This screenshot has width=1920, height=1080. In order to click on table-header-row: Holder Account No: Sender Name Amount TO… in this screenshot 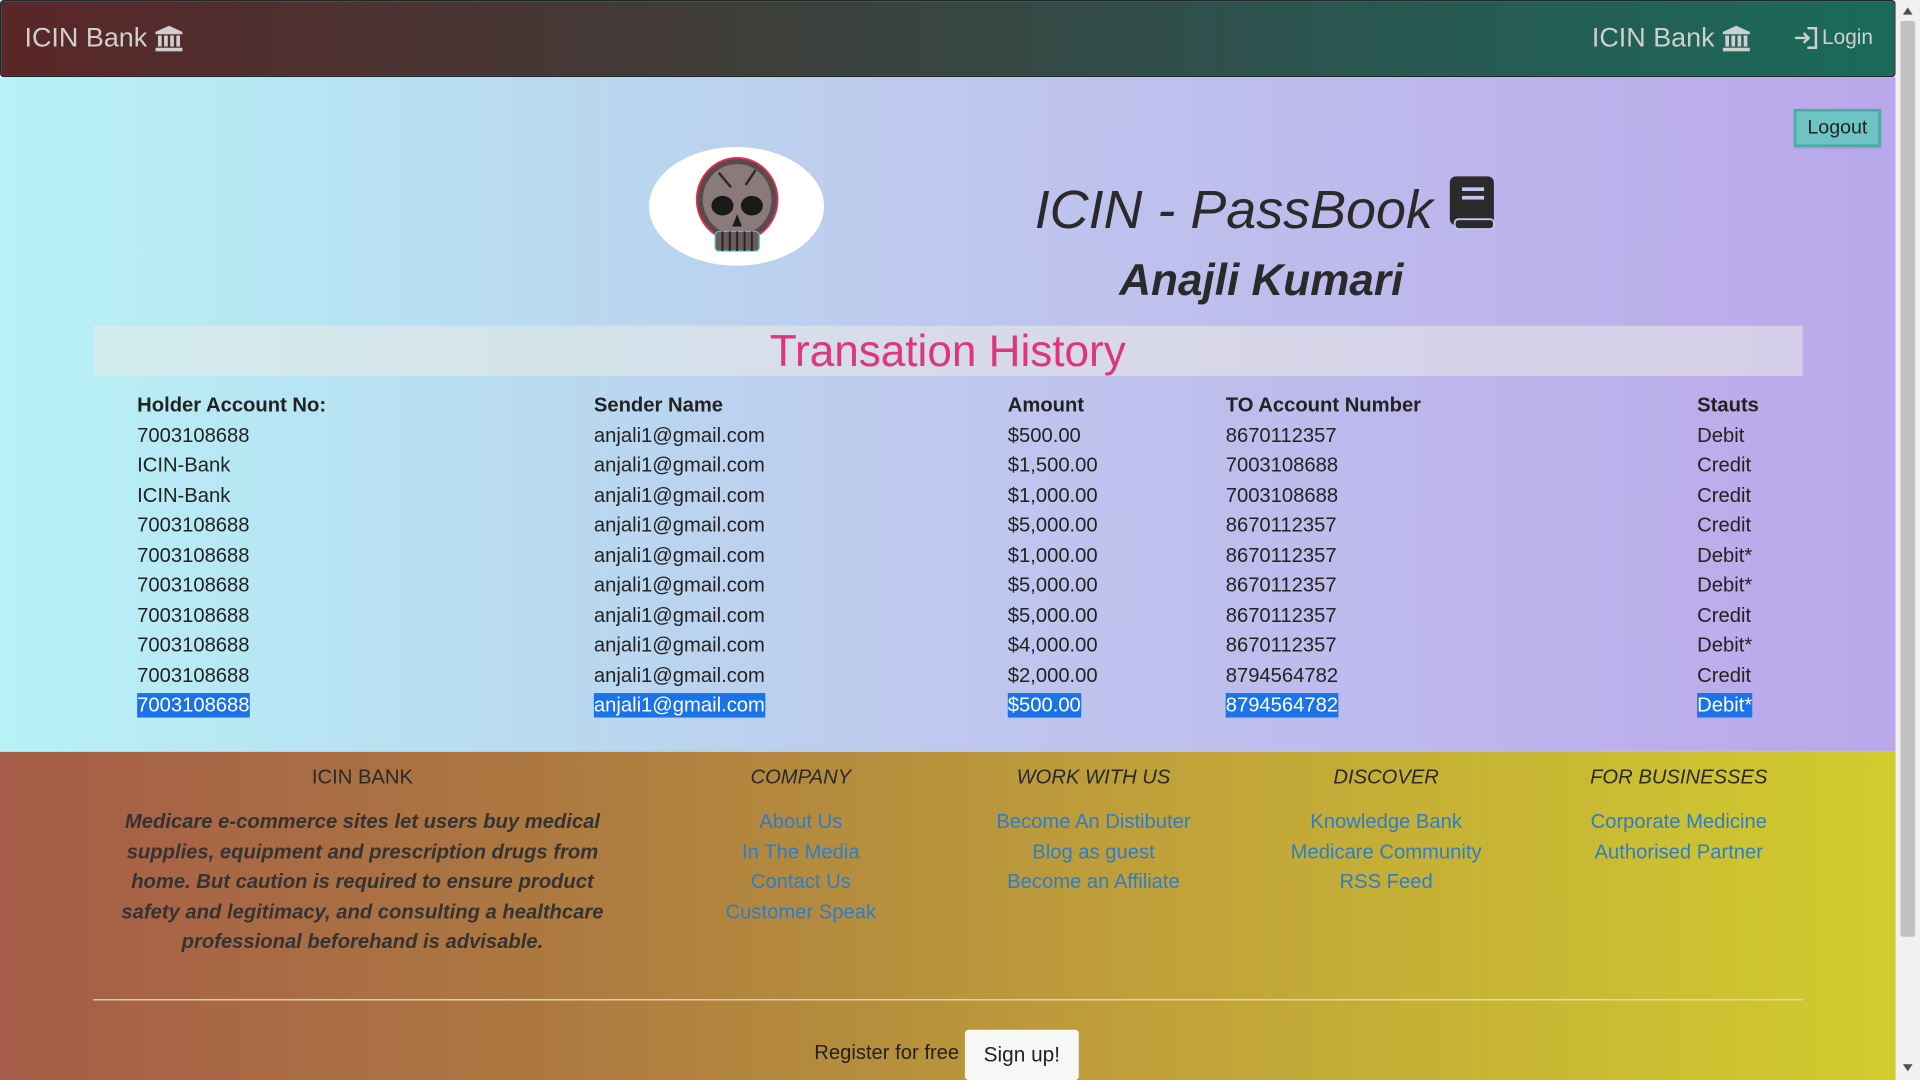, I will do `click(961, 406)`.